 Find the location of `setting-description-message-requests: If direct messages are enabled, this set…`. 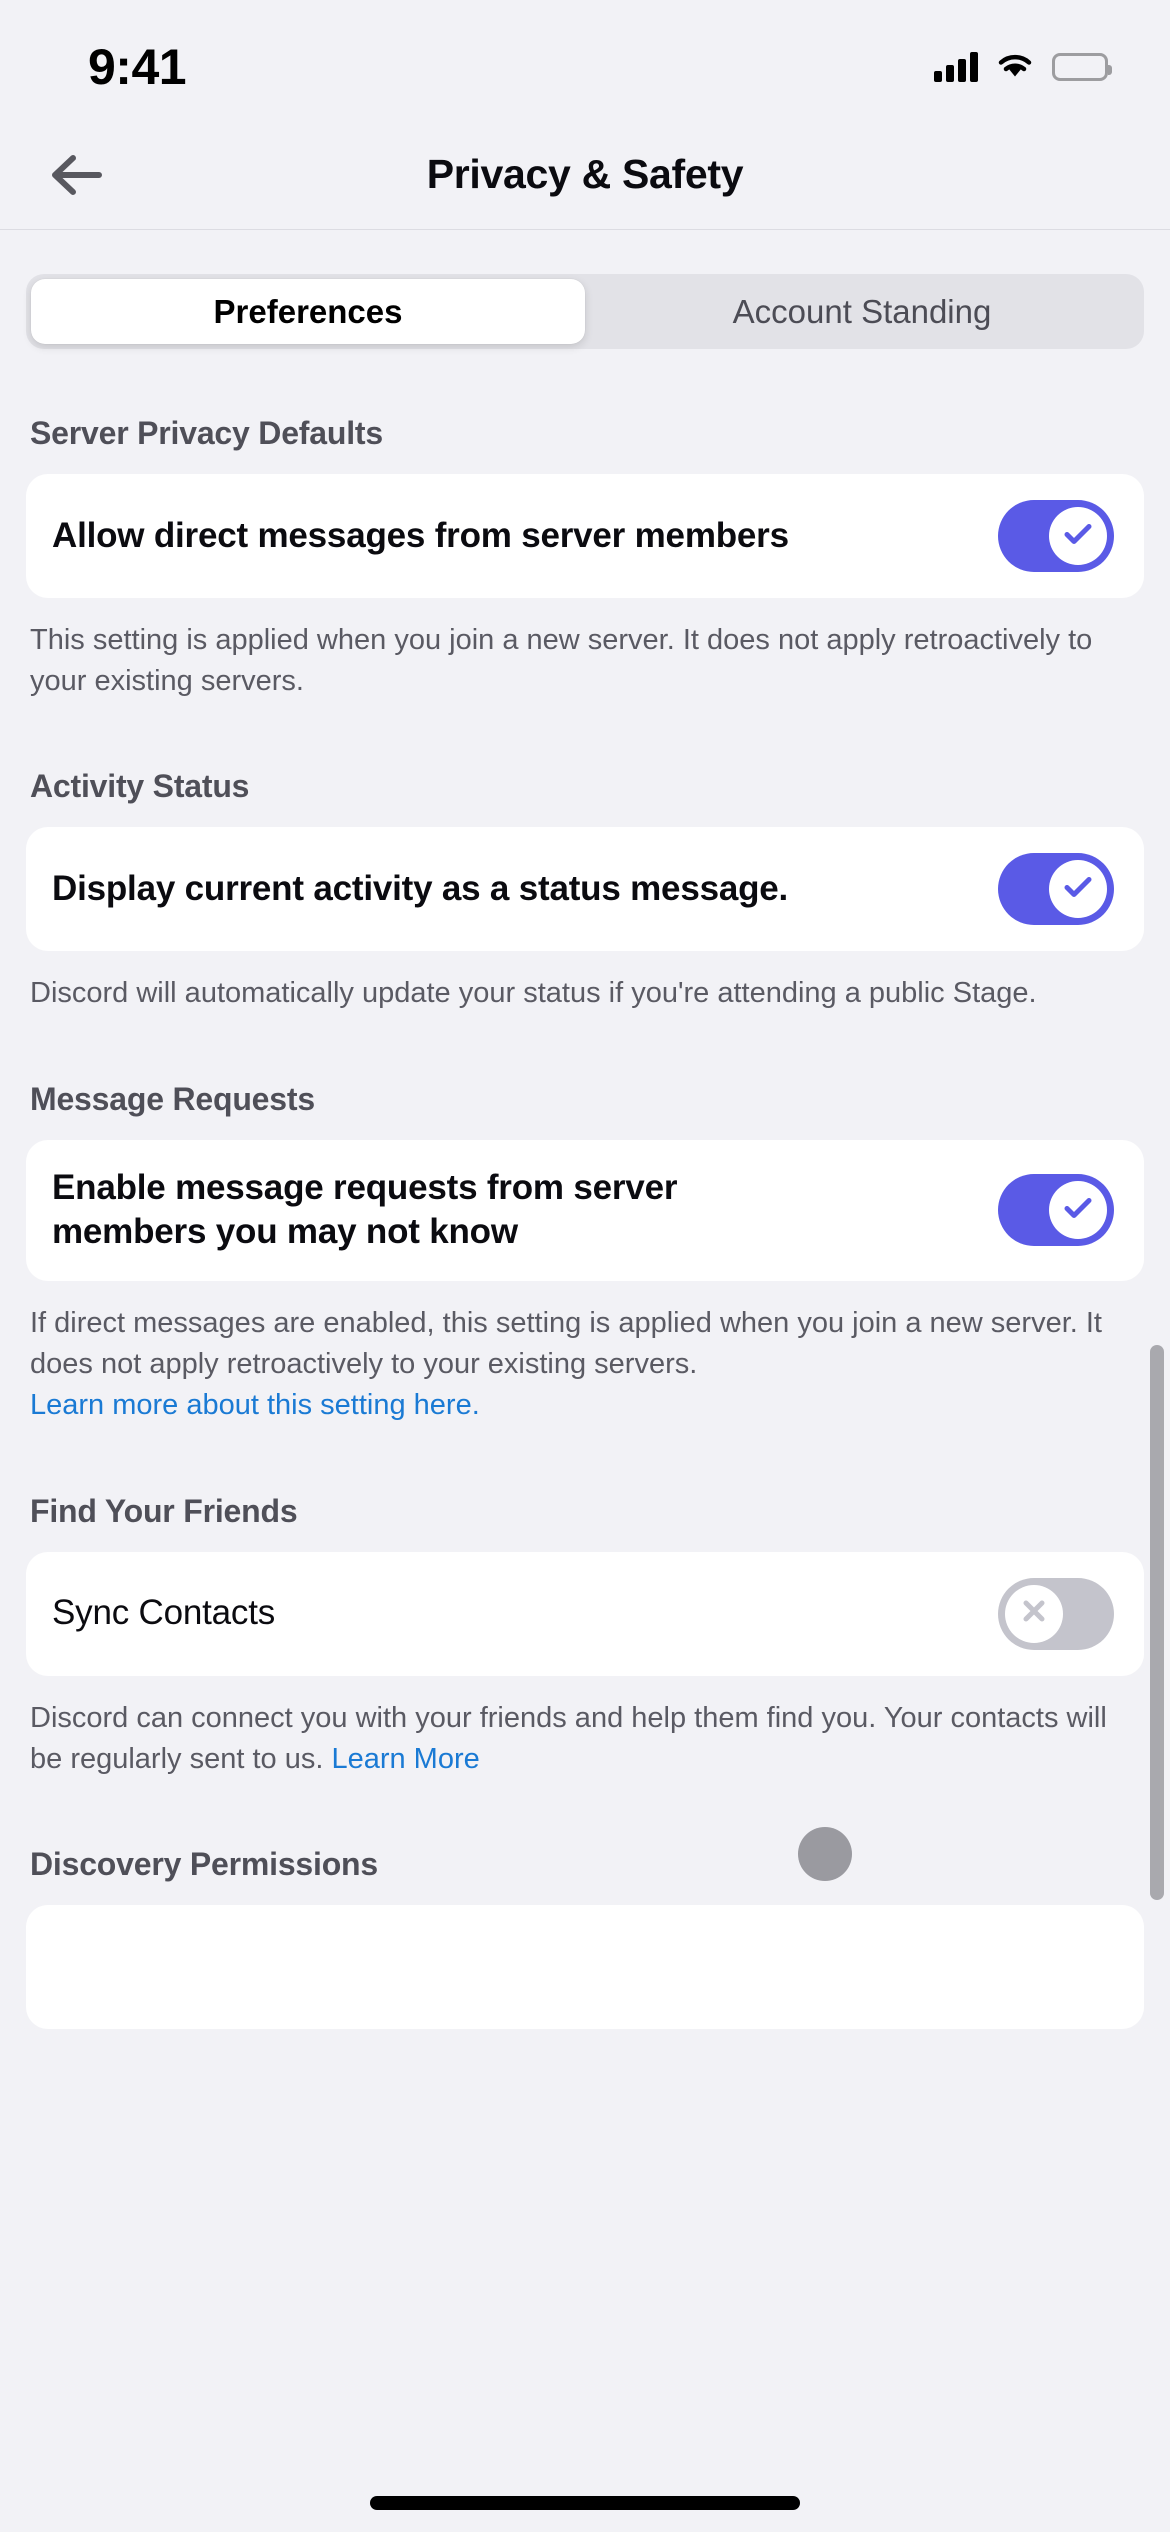

setting-description-message-requests: If direct messages are enabled, this set… is located at coordinates (575, 1365).